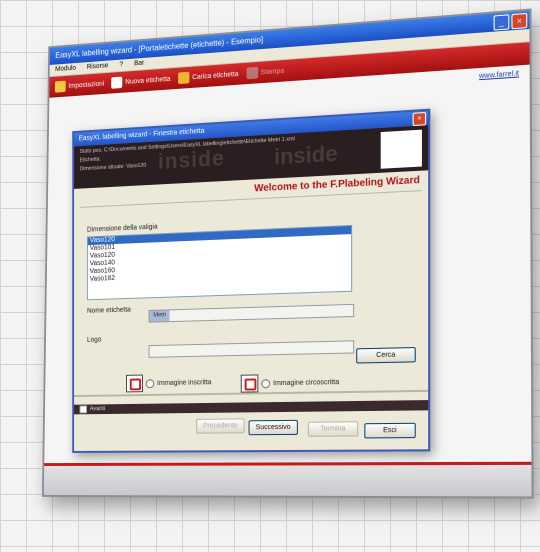 Image resolution: width=540 pixels, height=552 pixels. What do you see at coordinates (386, 355) in the screenshot?
I see `browse-button: Cerca` at bounding box center [386, 355].